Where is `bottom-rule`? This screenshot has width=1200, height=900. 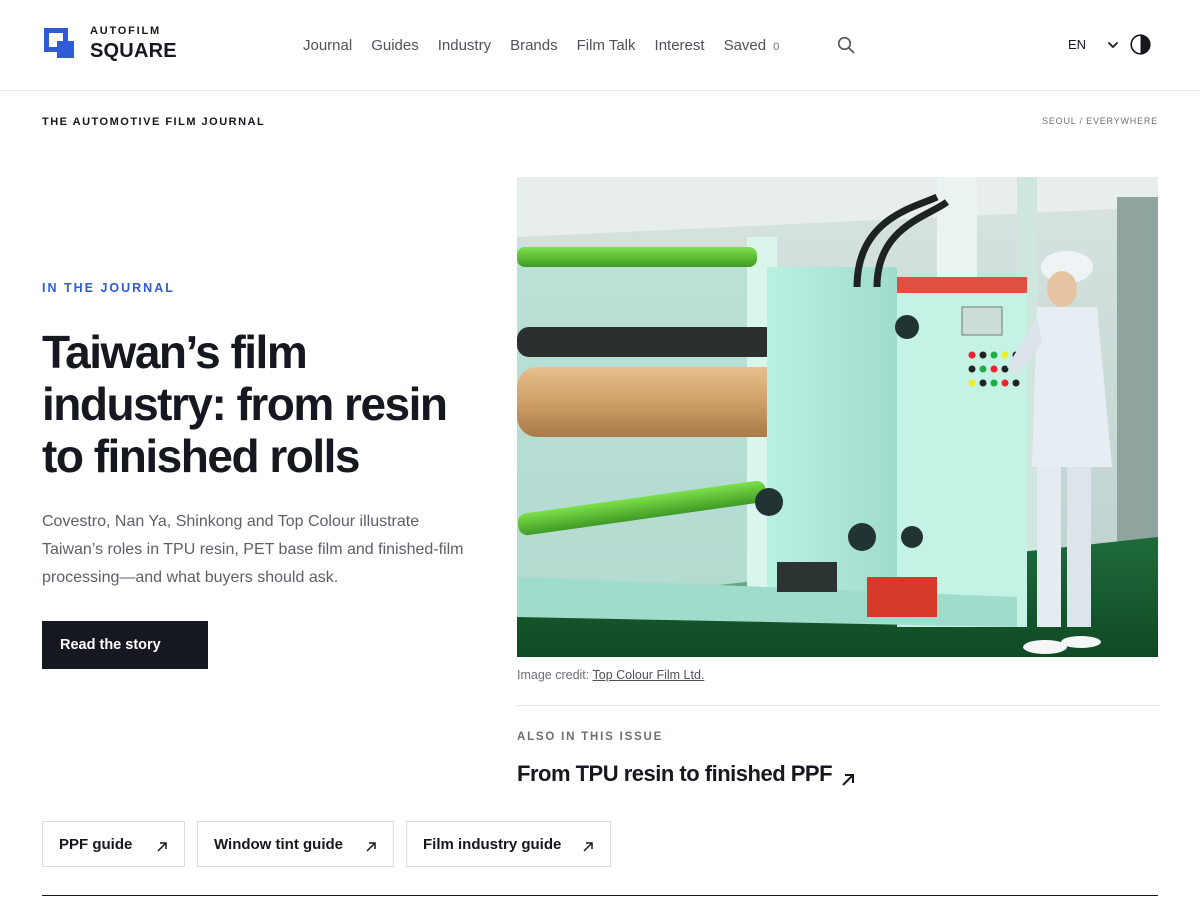 bottom-rule is located at coordinates (600, 895).